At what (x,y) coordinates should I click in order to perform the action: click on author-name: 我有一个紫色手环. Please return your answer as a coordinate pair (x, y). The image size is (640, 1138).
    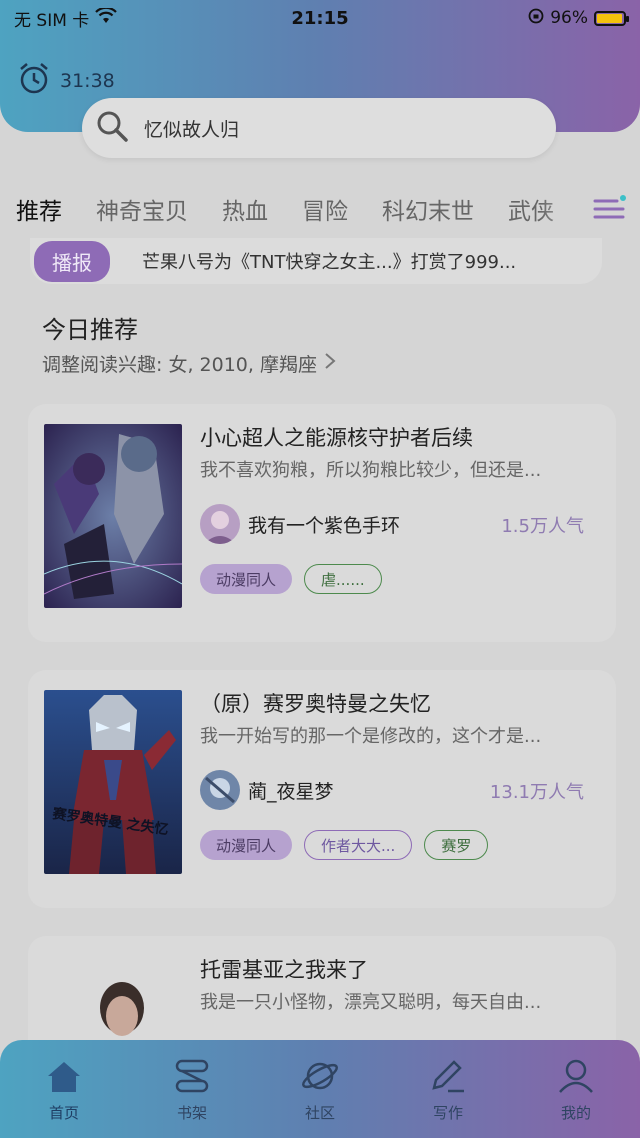
    Looking at the image, I should click on (324, 525).